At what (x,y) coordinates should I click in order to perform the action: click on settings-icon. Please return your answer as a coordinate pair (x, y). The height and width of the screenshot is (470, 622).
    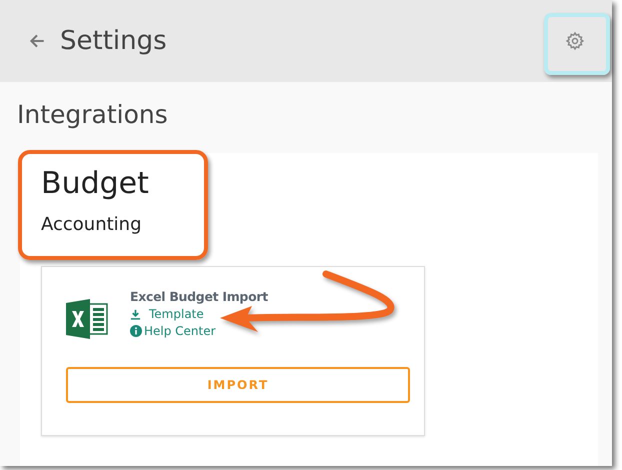
    Looking at the image, I should click on (575, 41).